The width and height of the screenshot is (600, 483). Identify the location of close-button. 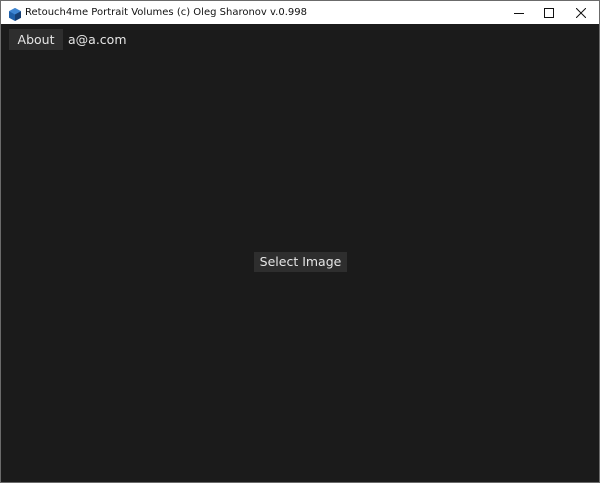
(581, 12).